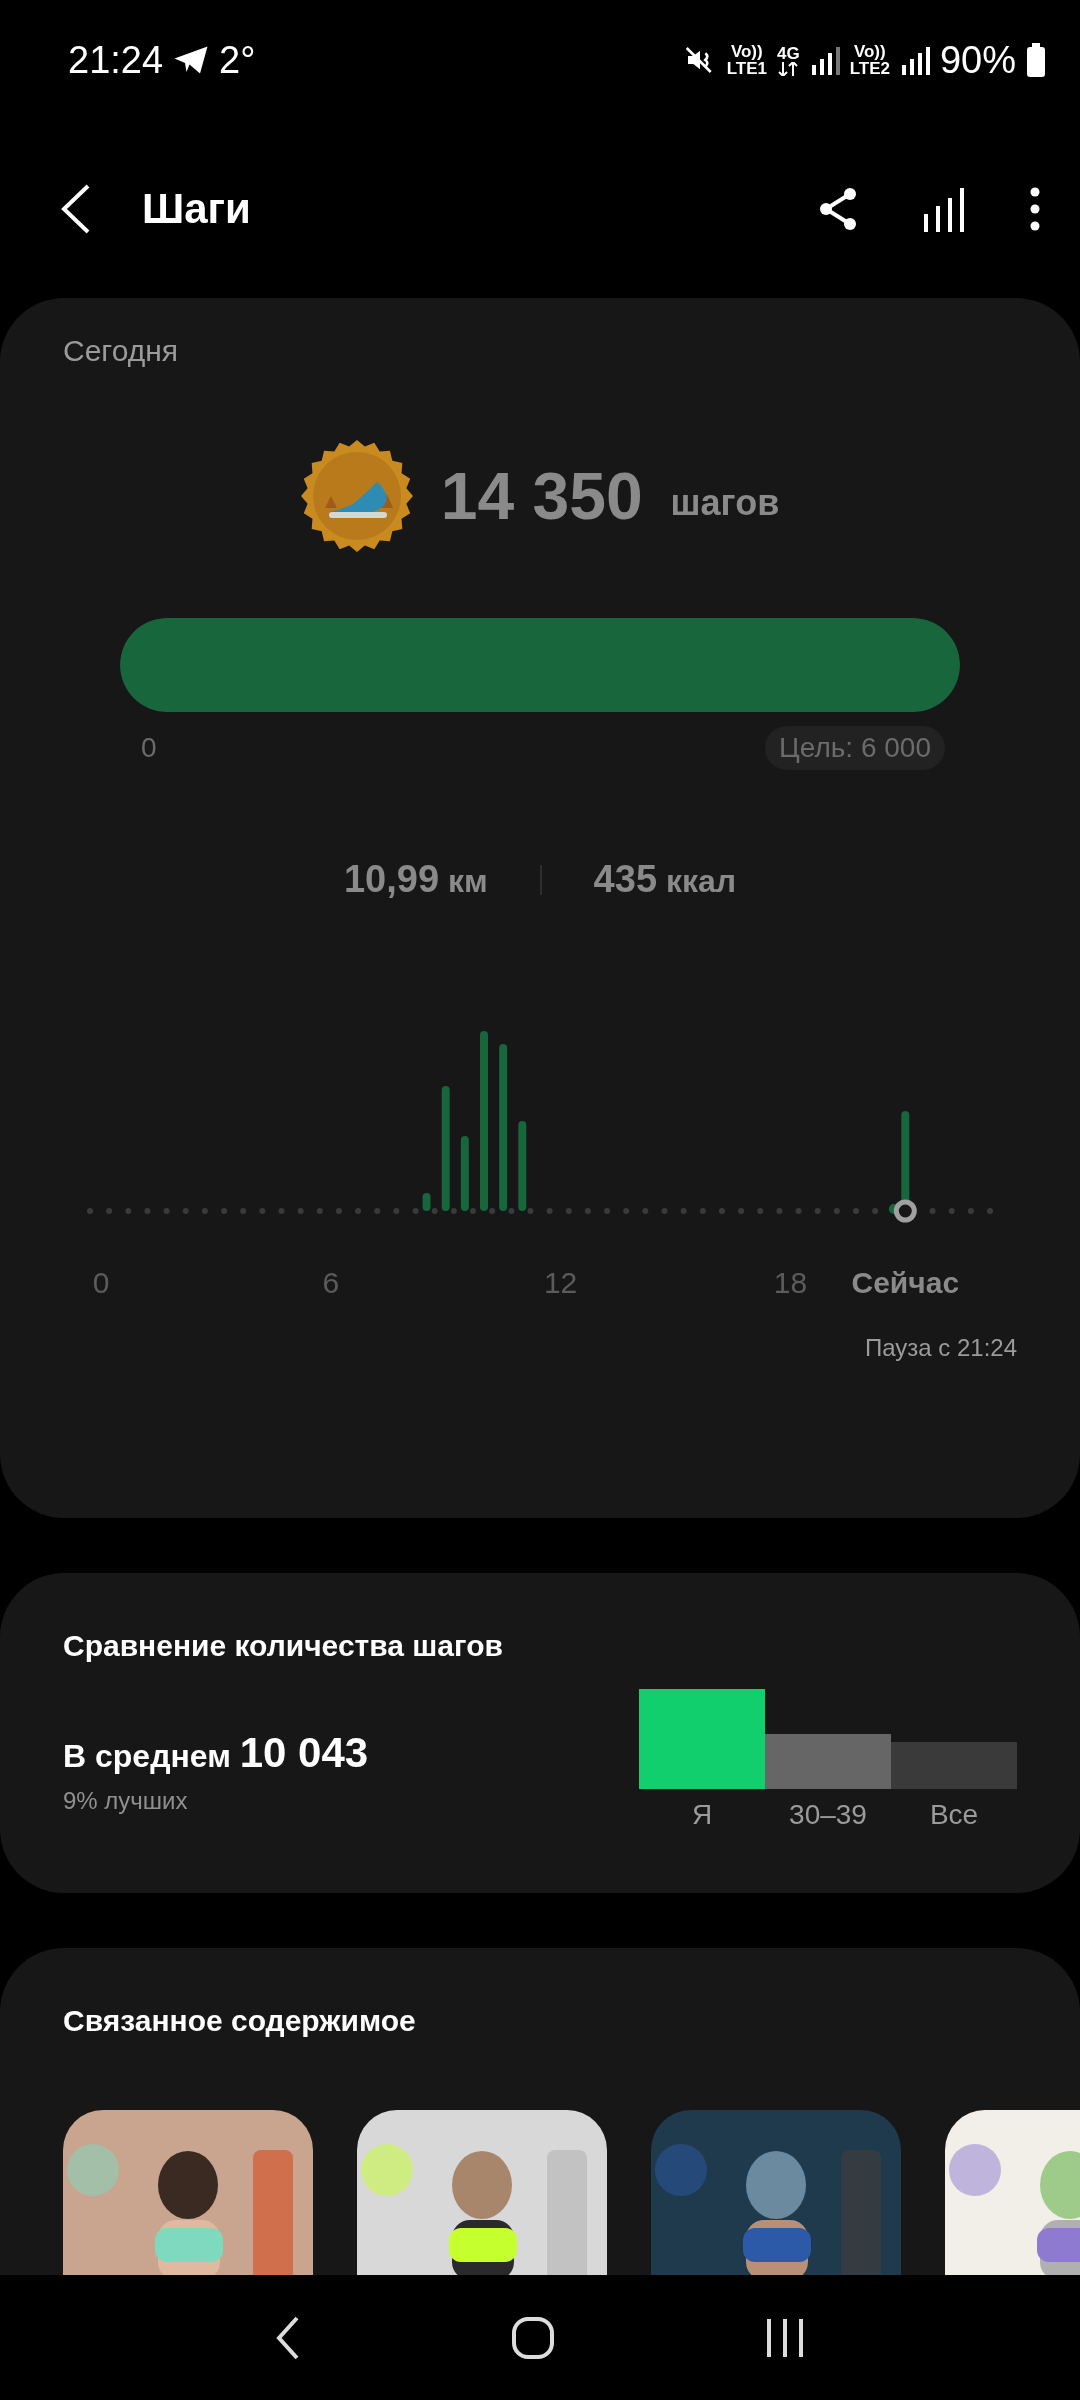 The width and height of the screenshot is (1080, 2400). I want to click on goal-label: Цель: 6 000, so click(855, 748).